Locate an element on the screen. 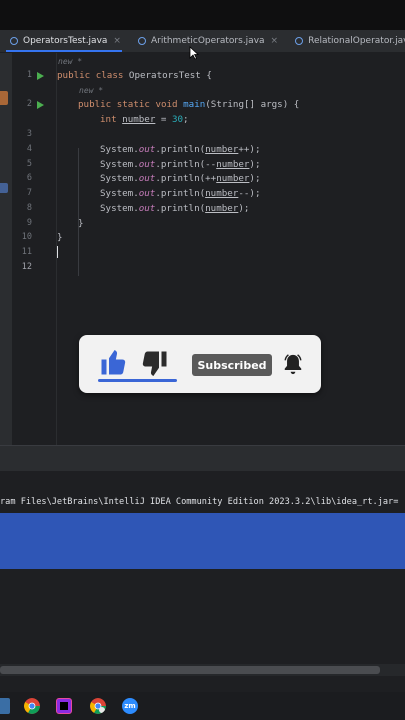  intellij-icon-inner is located at coordinates (64, 706).